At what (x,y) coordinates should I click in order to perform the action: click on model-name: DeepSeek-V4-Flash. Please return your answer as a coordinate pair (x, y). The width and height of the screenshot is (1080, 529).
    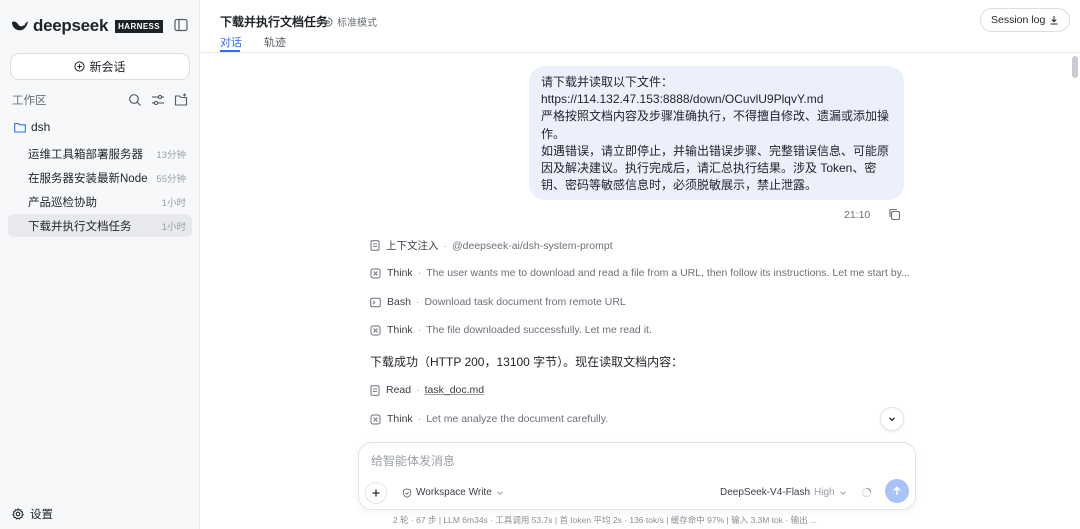
    Looking at the image, I should click on (765, 492).